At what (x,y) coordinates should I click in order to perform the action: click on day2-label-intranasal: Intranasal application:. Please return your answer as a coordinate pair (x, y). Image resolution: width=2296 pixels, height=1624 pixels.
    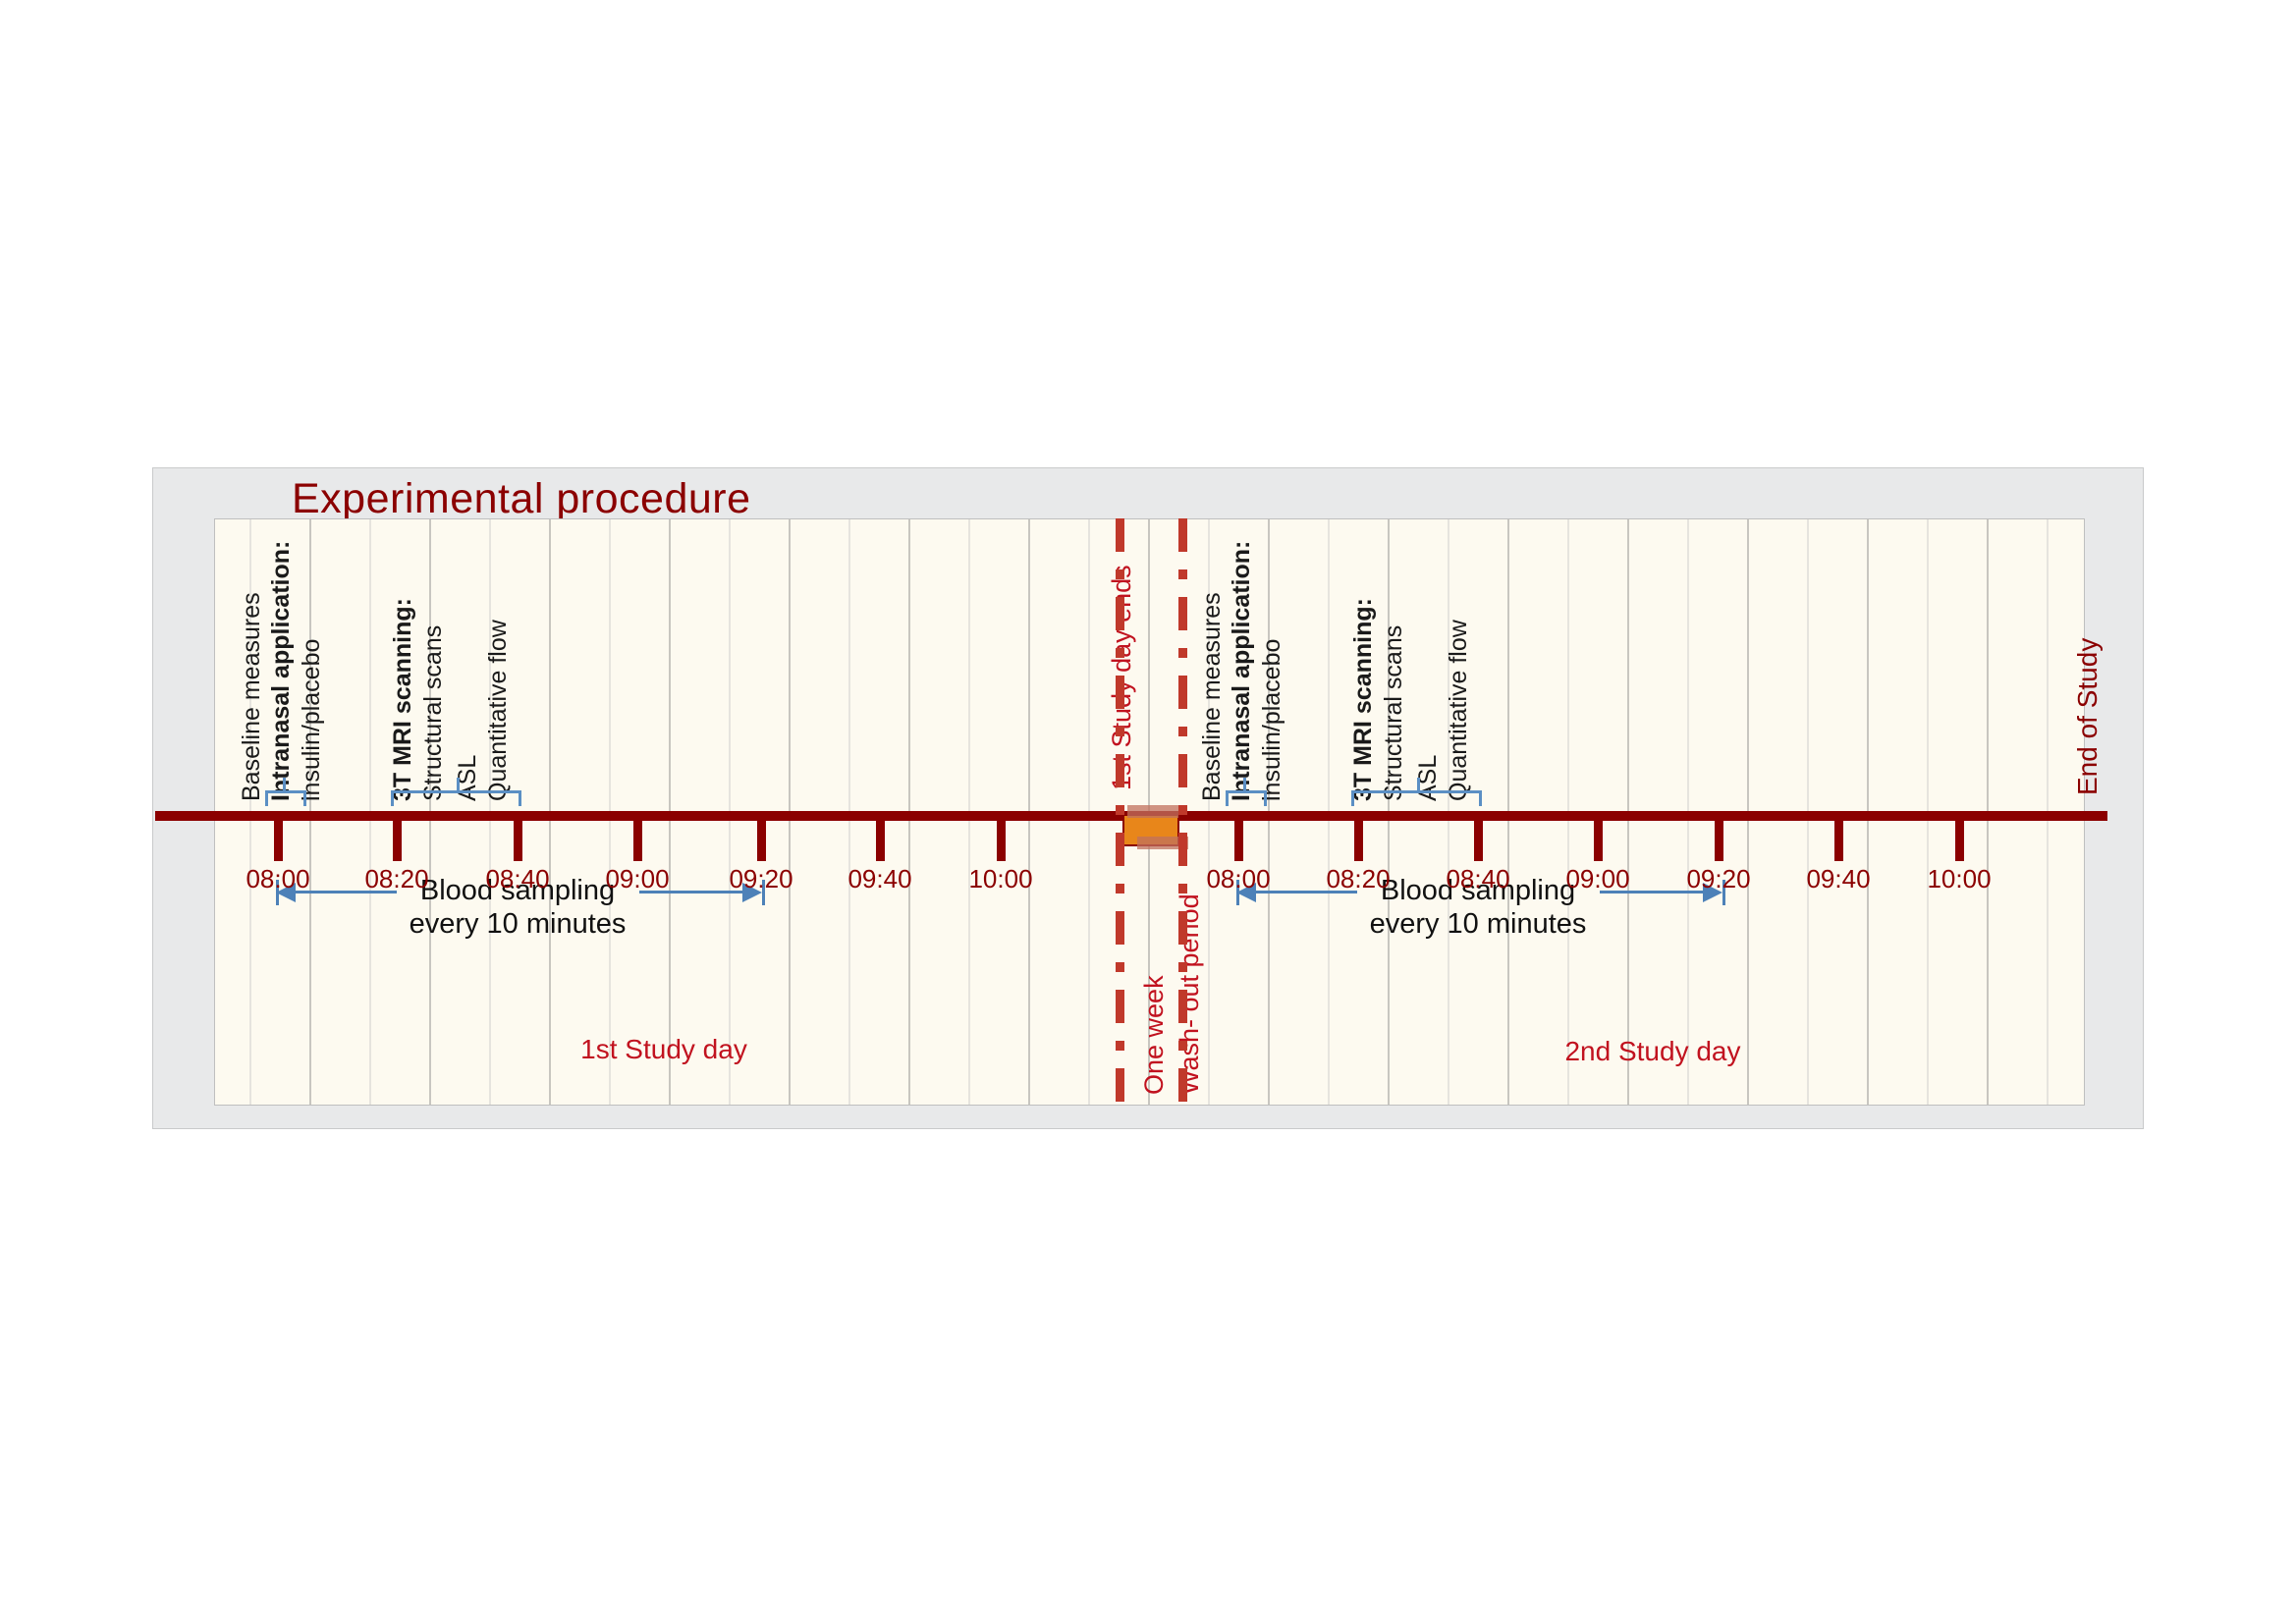
    Looking at the image, I should click on (1241, 670).